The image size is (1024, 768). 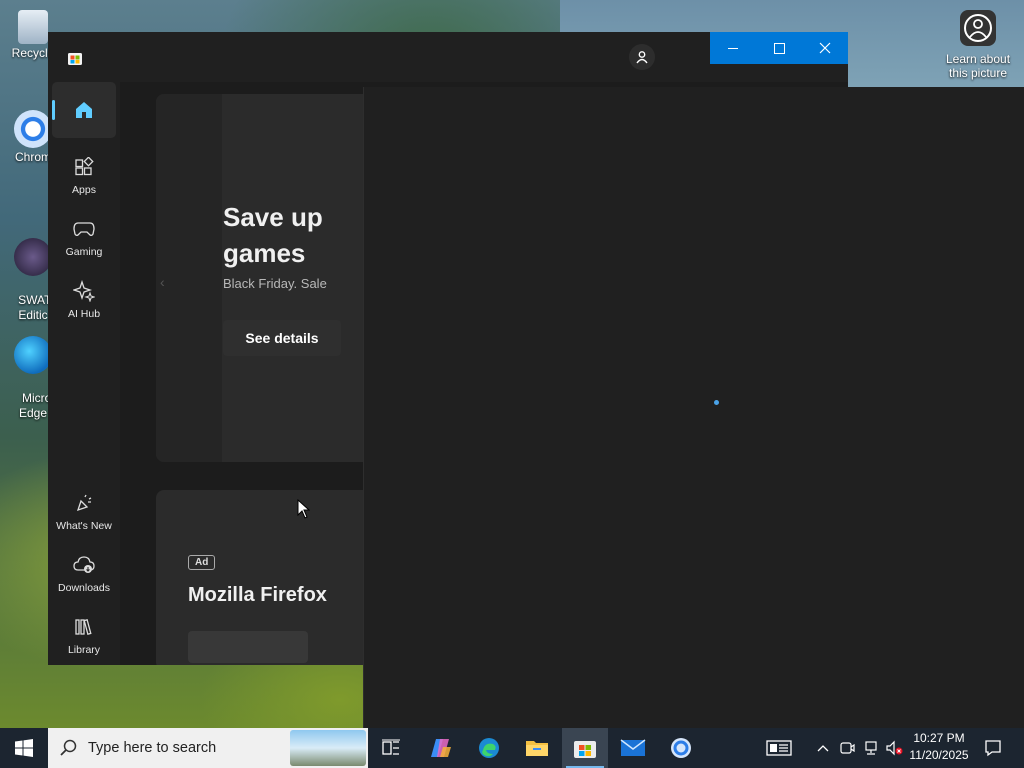 I want to click on maximize-button, so click(x=779, y=48).